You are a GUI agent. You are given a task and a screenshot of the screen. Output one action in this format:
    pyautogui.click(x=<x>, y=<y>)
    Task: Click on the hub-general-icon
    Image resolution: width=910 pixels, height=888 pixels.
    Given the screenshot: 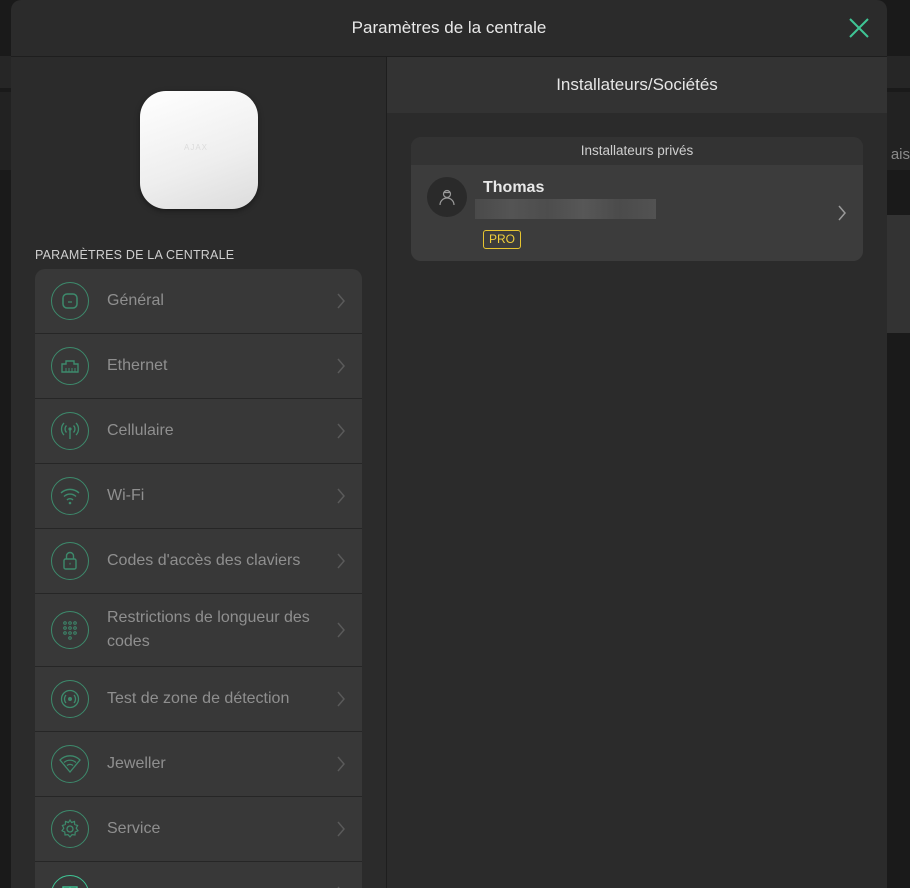 What is the action you would take?
    pyautogui.click(x=70, y=301)
    